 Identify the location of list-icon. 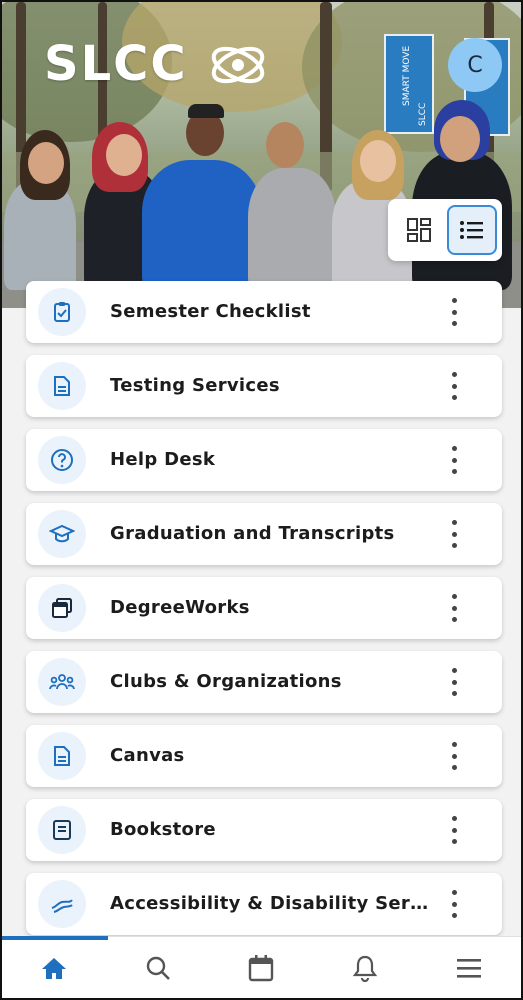
(471, 230).